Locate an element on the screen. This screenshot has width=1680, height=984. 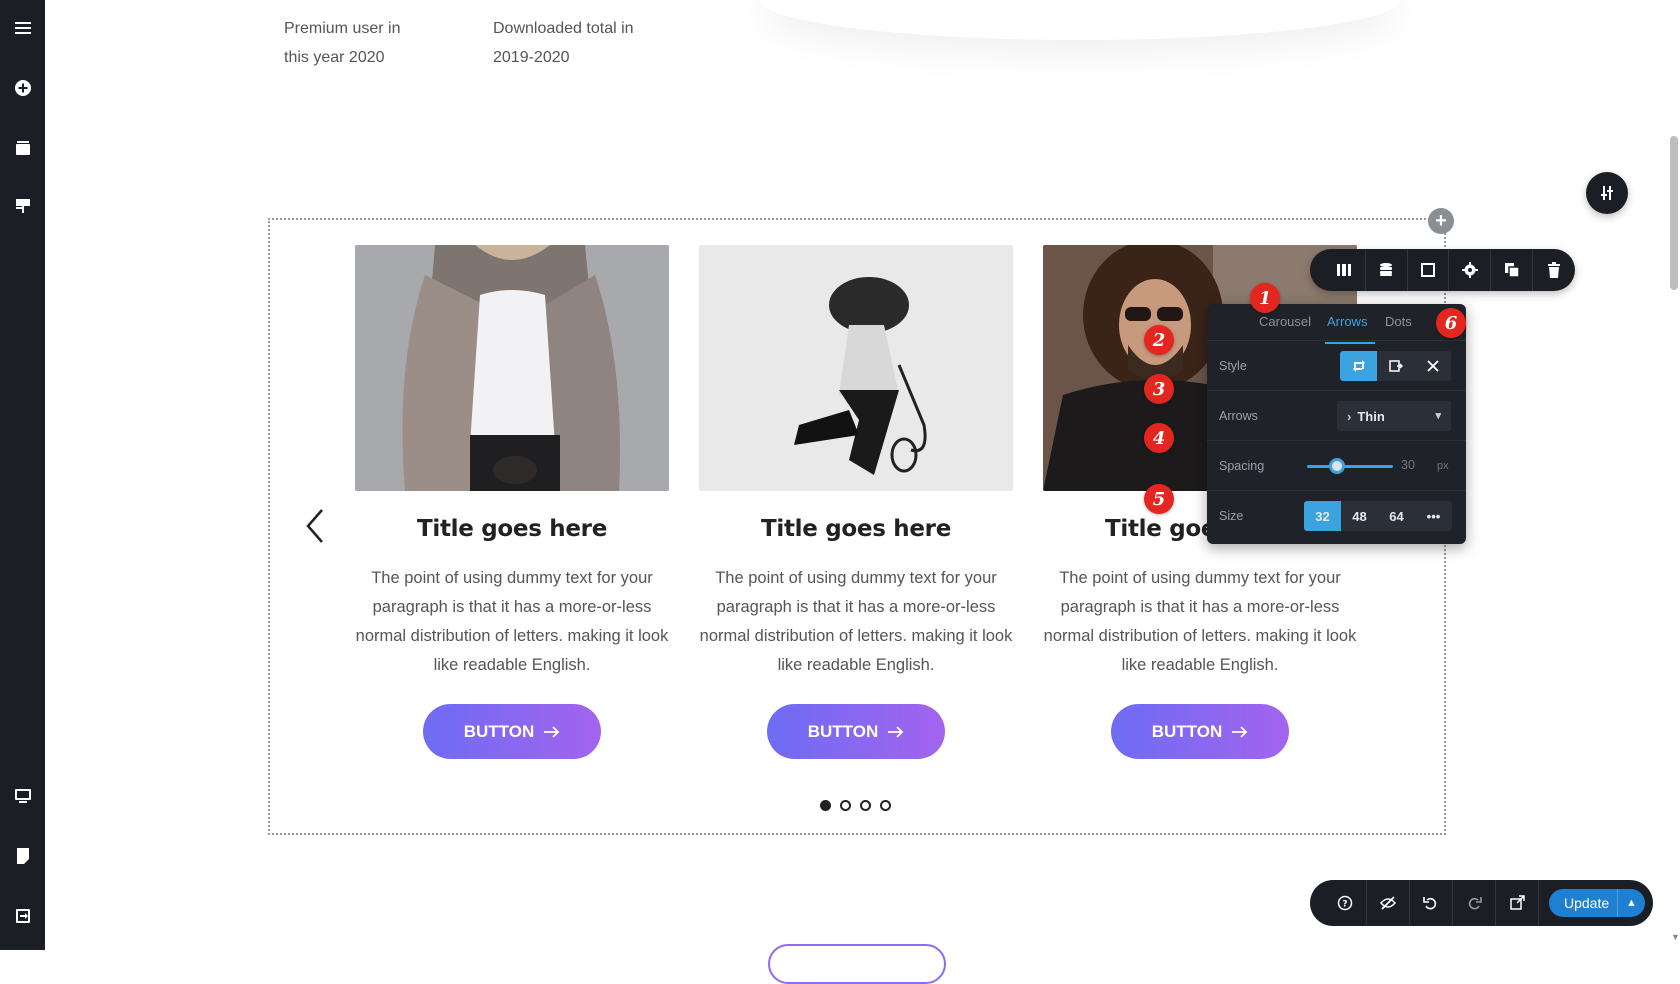
style-option-none is located at coordinates (1432, 366).